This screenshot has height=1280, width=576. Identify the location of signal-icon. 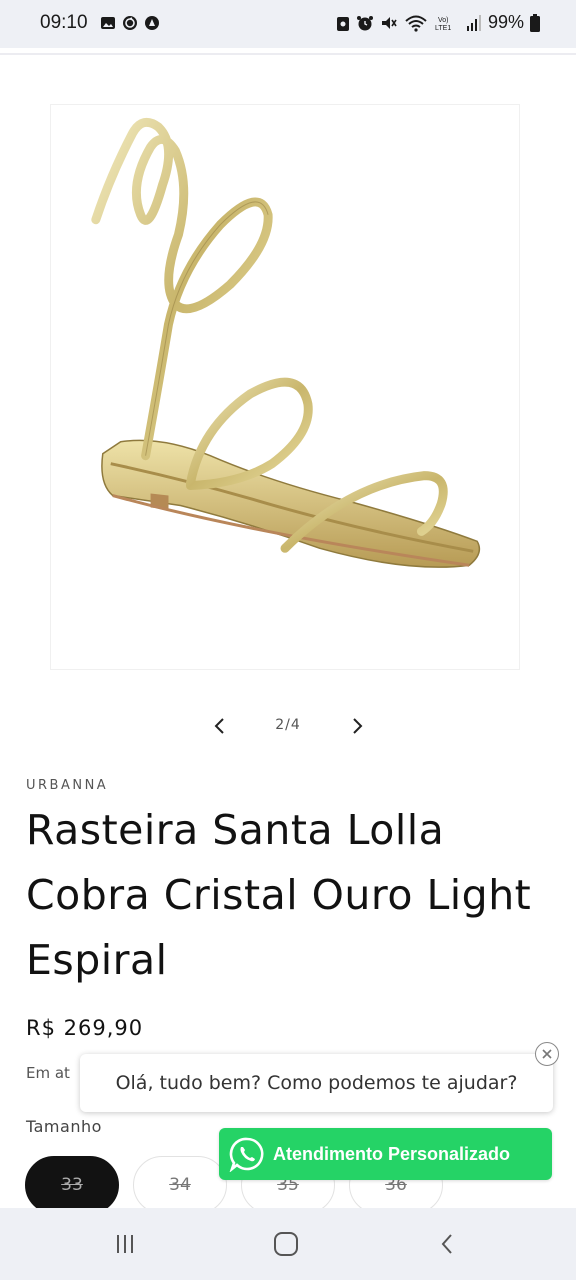
(473, 22).